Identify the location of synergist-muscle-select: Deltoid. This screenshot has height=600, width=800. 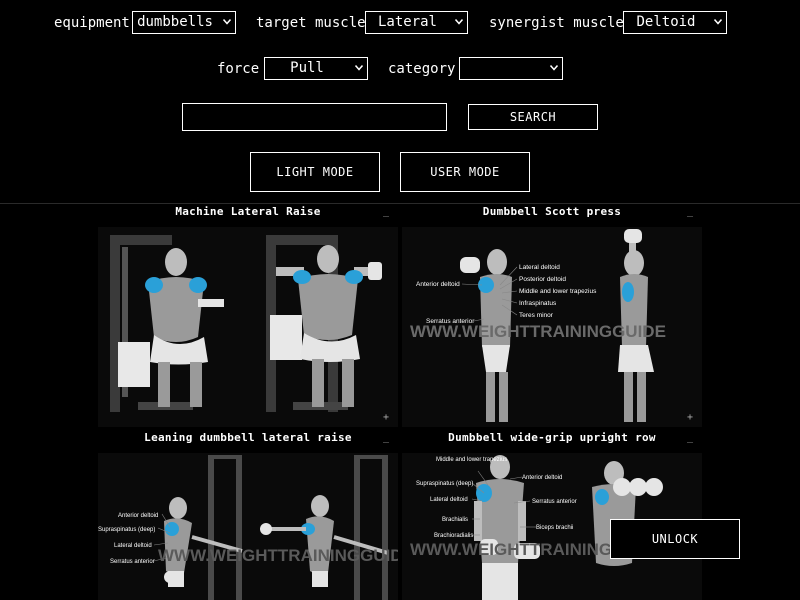
(675, 22).